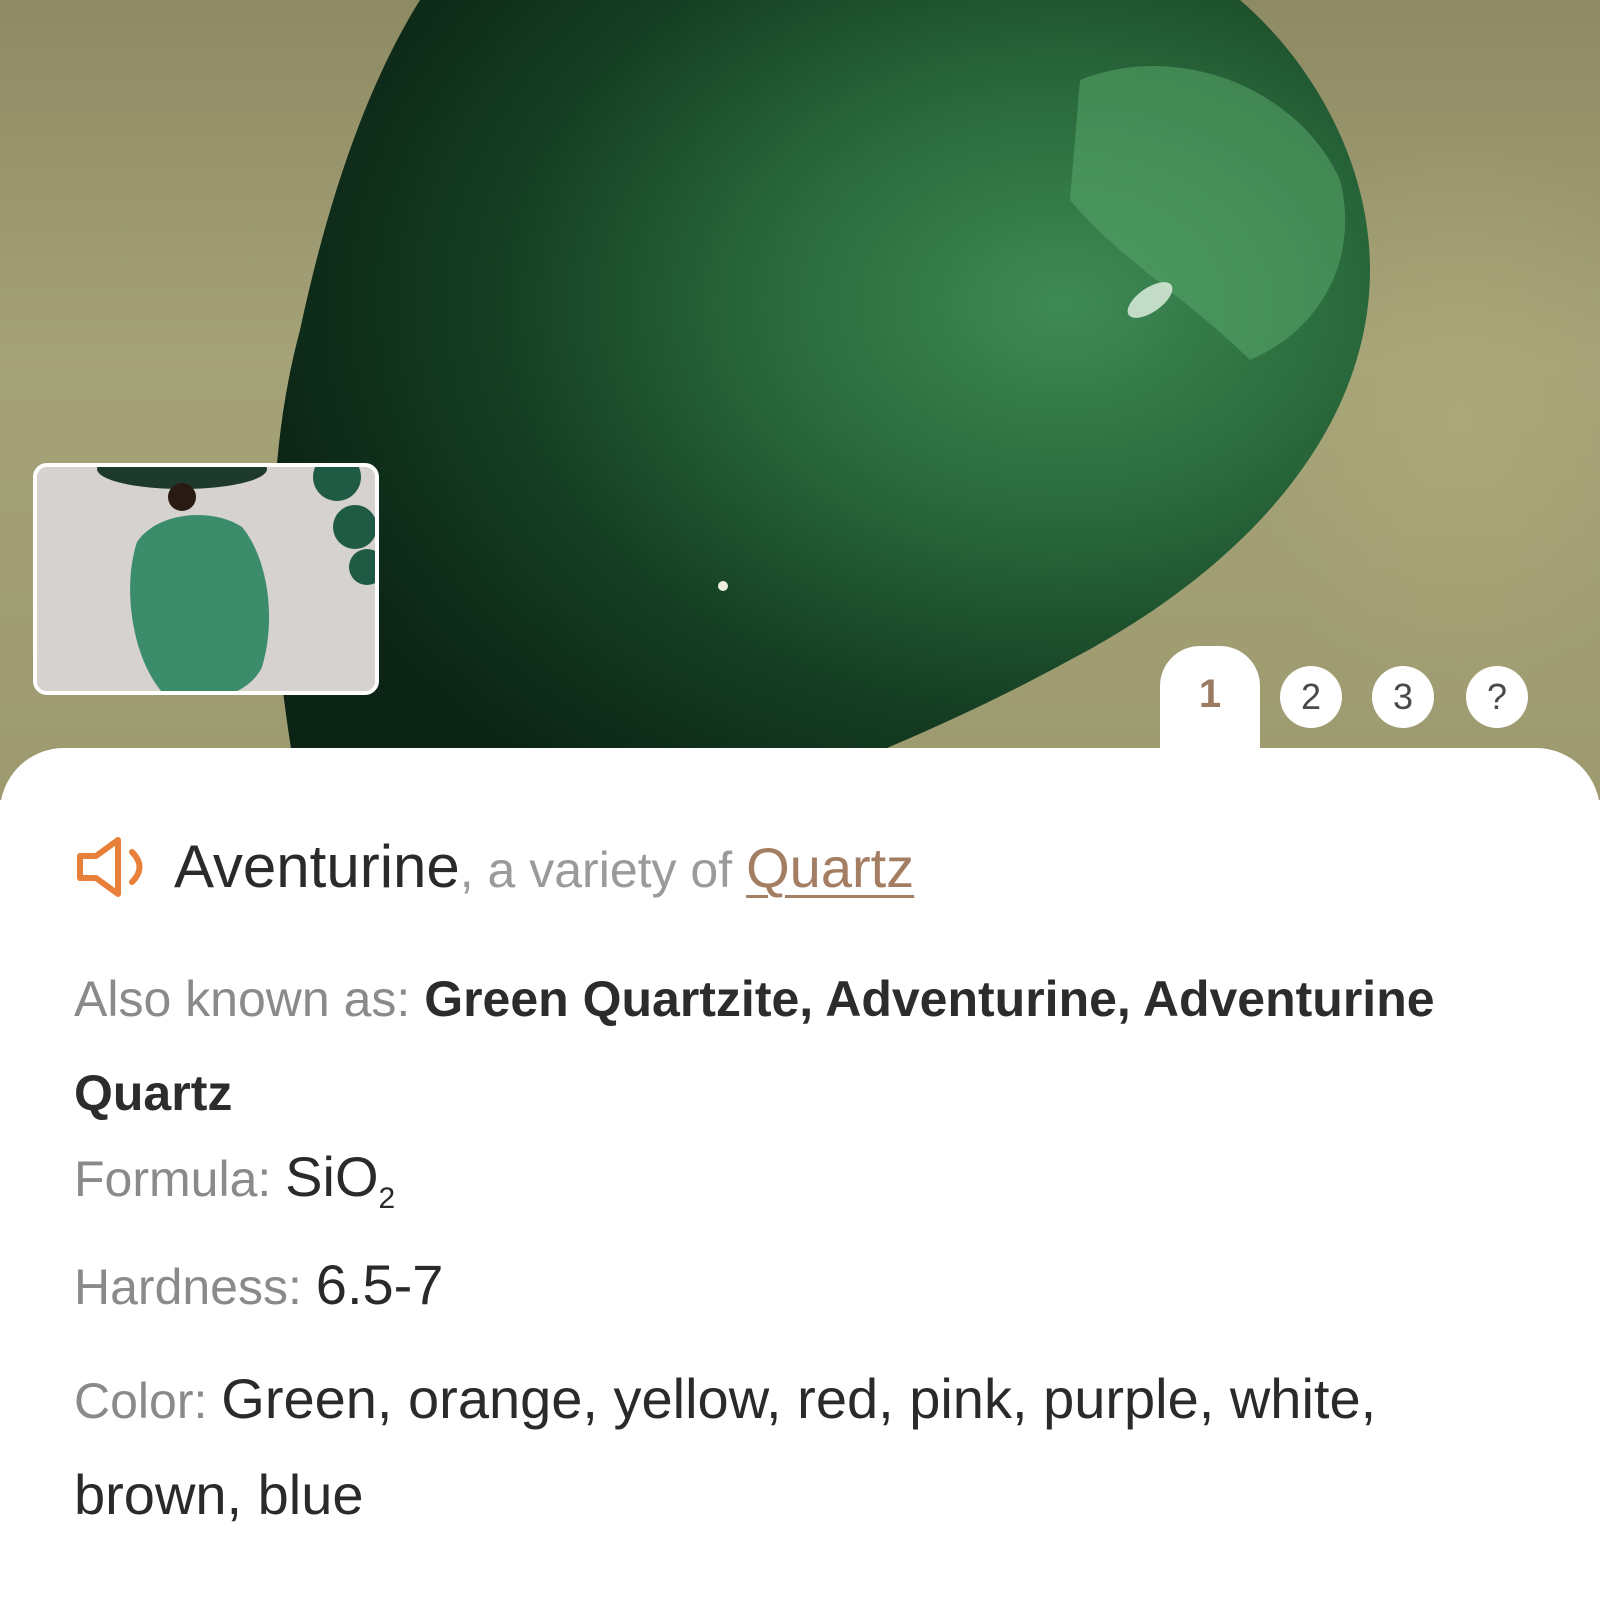  What do you see at coordinates (317, 866) in the screenshot?
I see `mineral-name: Aventurine` at bounding box center [317, 866].